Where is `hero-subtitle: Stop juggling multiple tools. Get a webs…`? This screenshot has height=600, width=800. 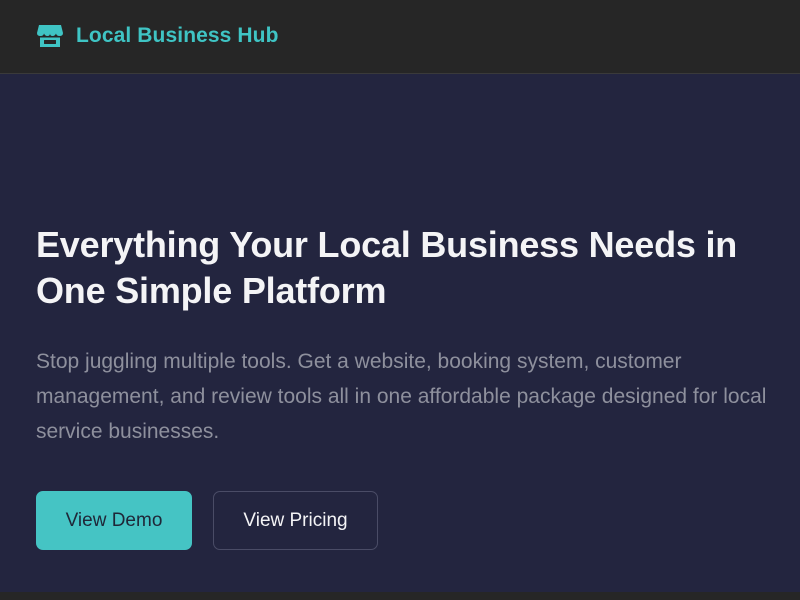
hero-subtitle: Stop juggling multiple tools. Get a webs… is located at coordinates (401, 396).